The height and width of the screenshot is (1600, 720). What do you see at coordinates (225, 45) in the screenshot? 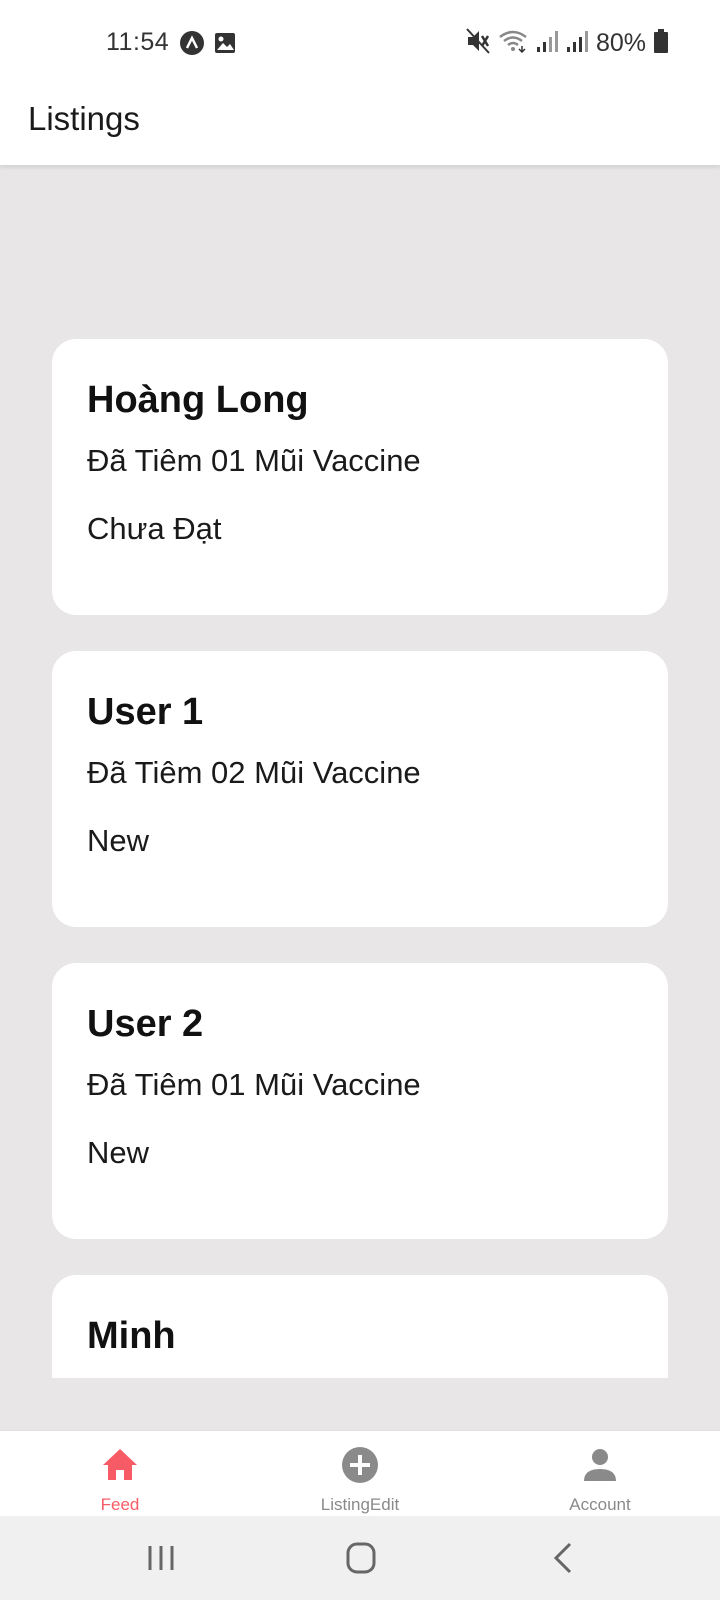
I see `image-icon` at bounding box center [225, 45].